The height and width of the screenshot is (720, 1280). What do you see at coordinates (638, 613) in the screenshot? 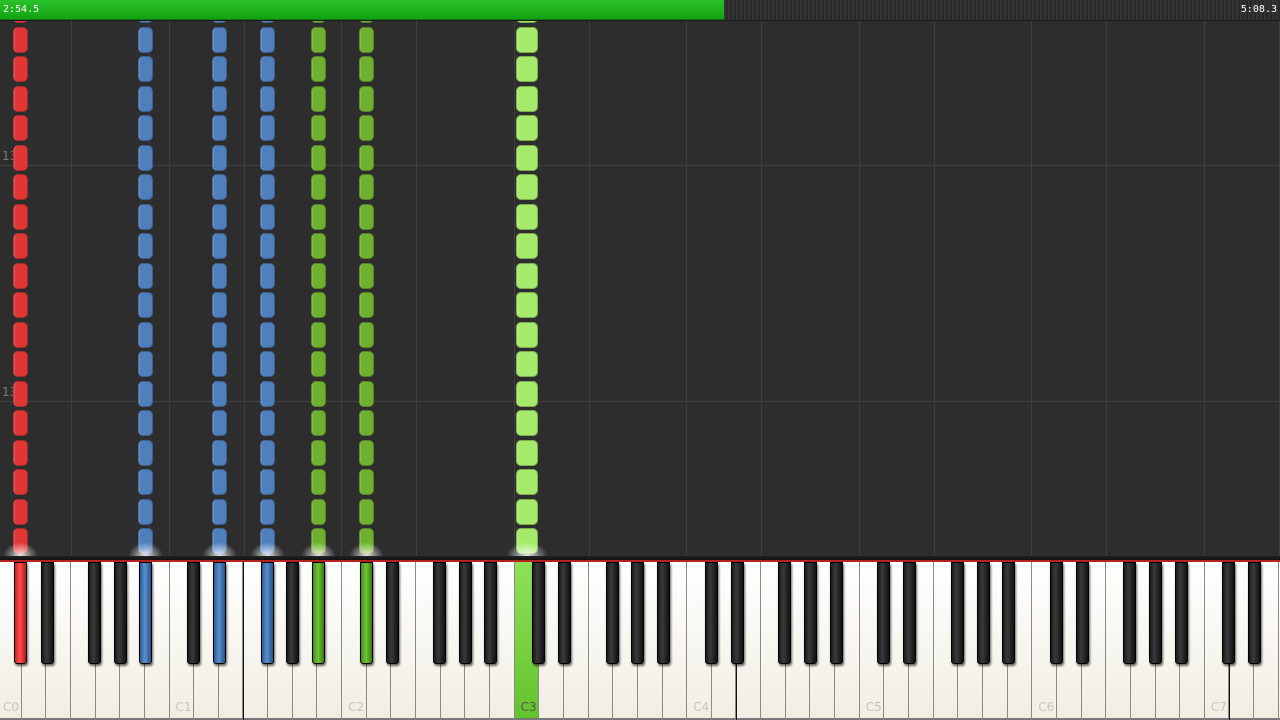
I see `black-key-g-sharp3` at bounding box center [638, 613].